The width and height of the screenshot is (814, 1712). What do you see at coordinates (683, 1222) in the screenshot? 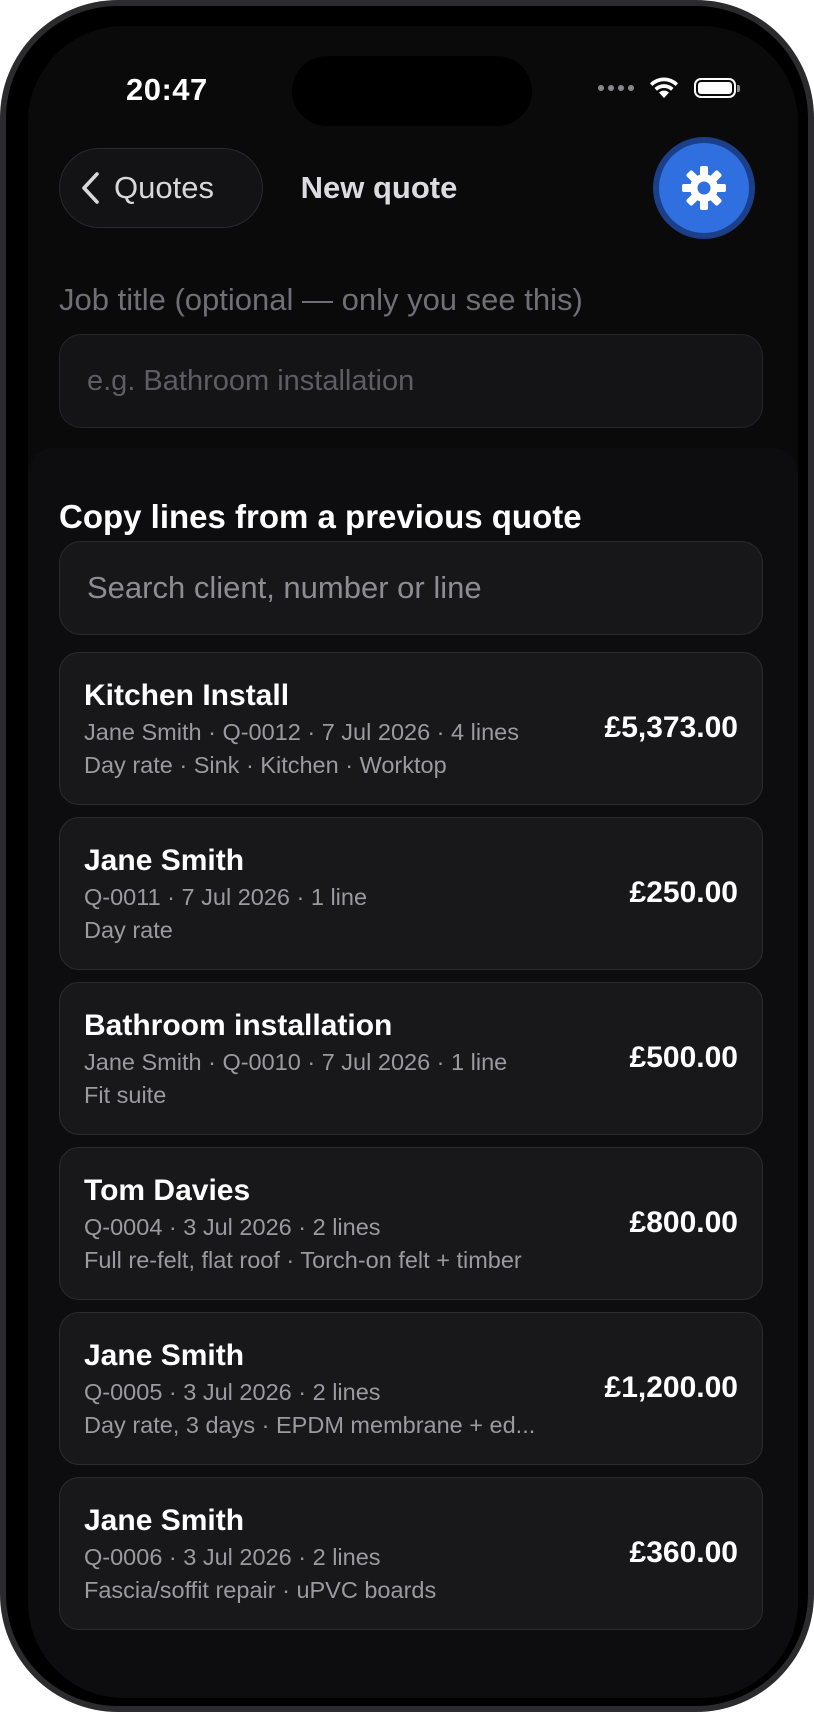
I see `quote-total: £800.00` at bounding box center [683, 1222].